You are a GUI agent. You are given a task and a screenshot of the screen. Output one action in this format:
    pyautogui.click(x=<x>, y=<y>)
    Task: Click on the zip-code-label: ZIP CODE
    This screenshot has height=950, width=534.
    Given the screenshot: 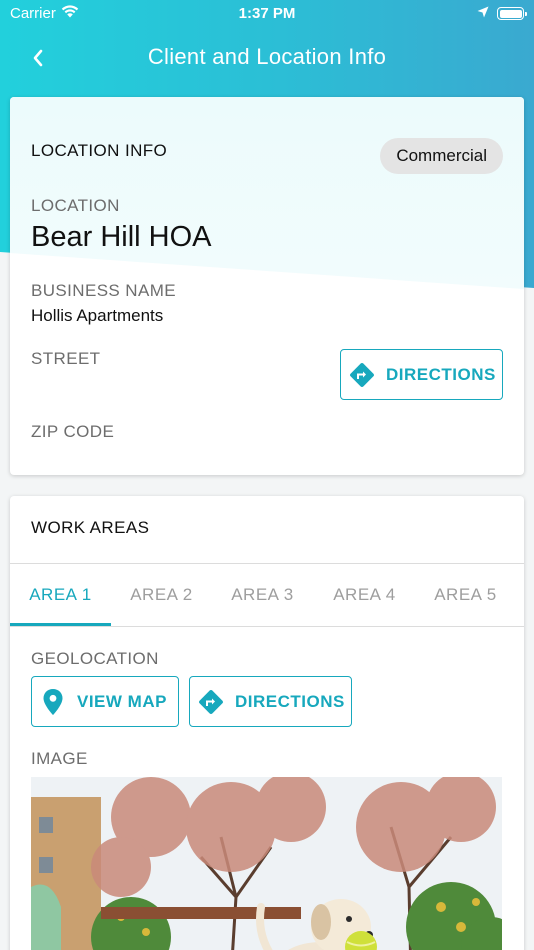 What is the action you would take?
    pyautogui.click(x=73, y=431)
    